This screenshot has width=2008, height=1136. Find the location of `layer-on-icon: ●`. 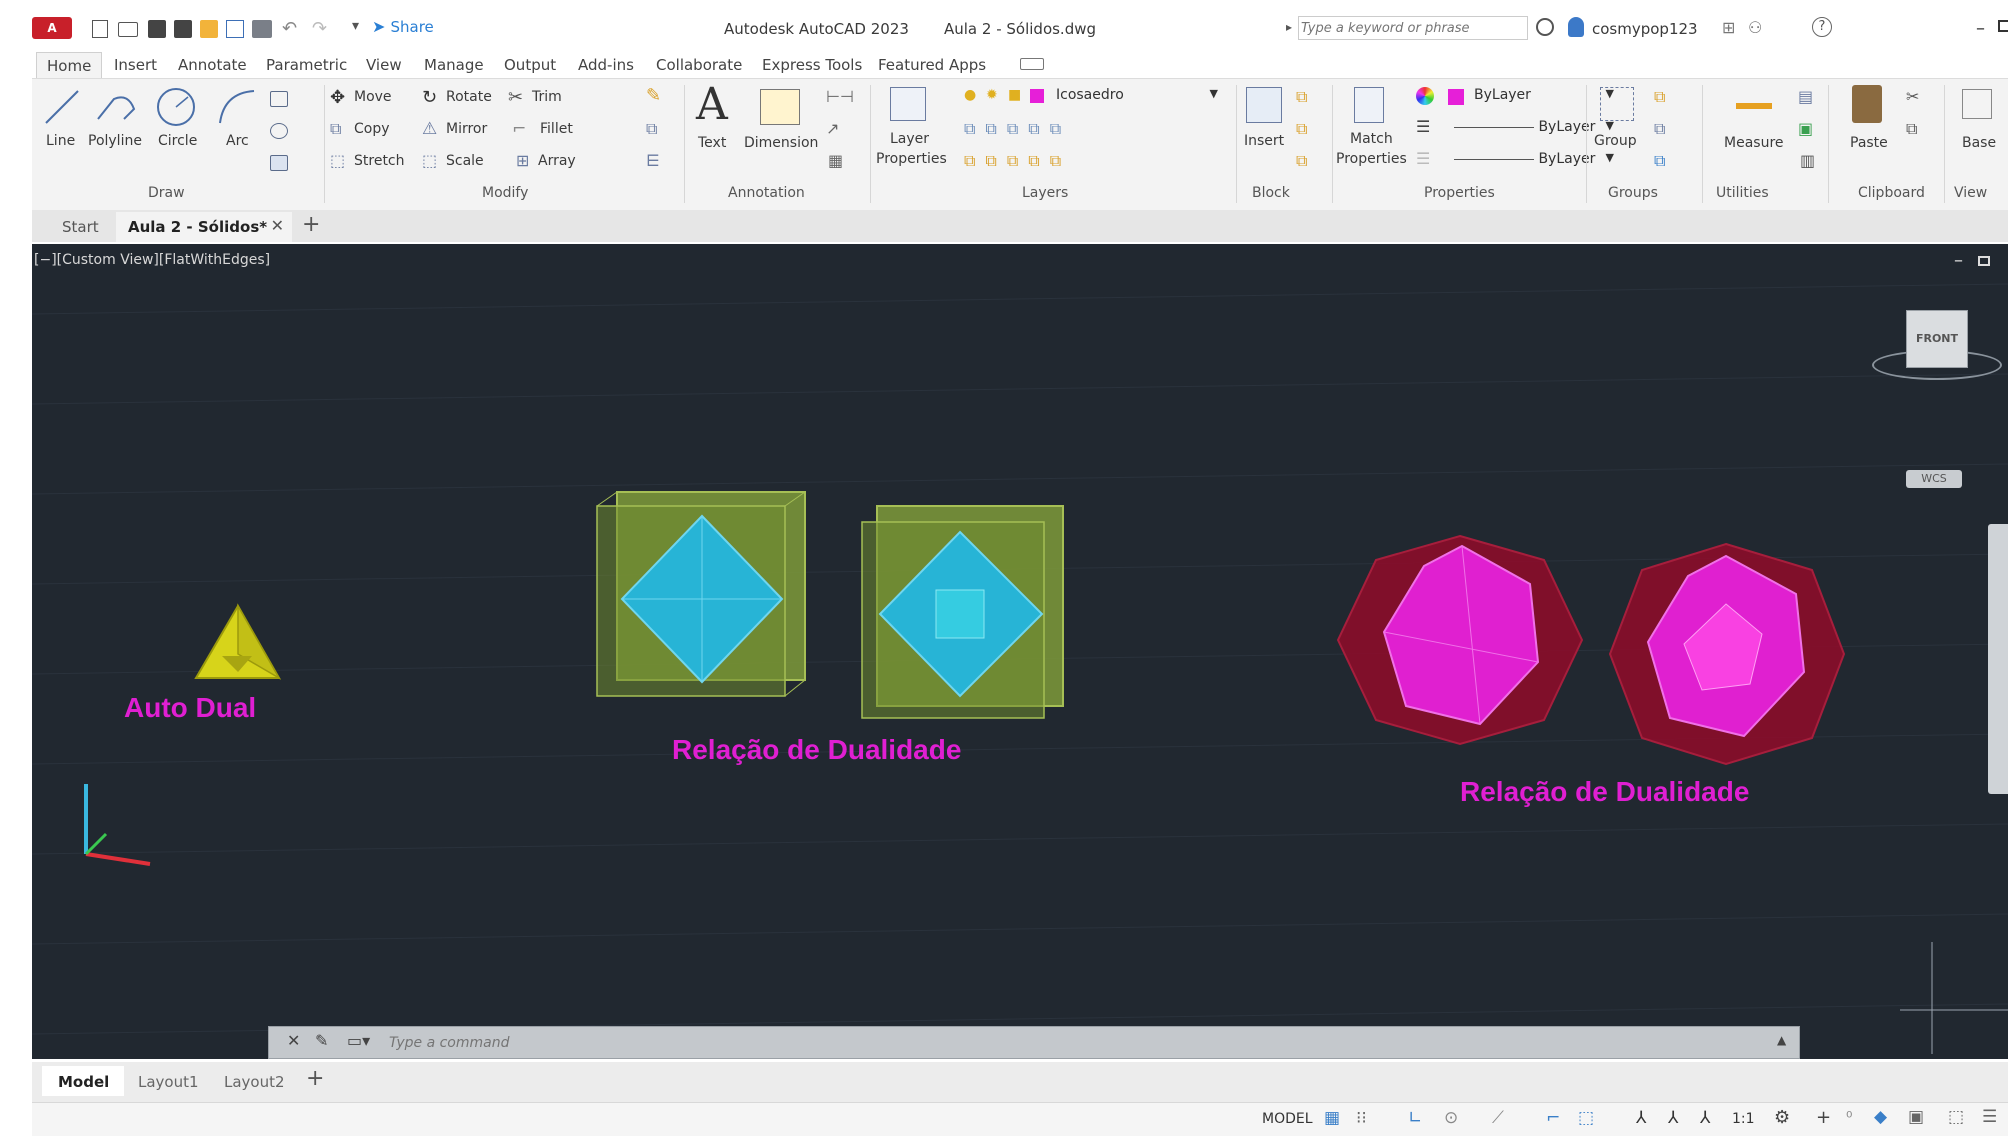

layer-on-icon: ● is located at coordinates (970, 95).